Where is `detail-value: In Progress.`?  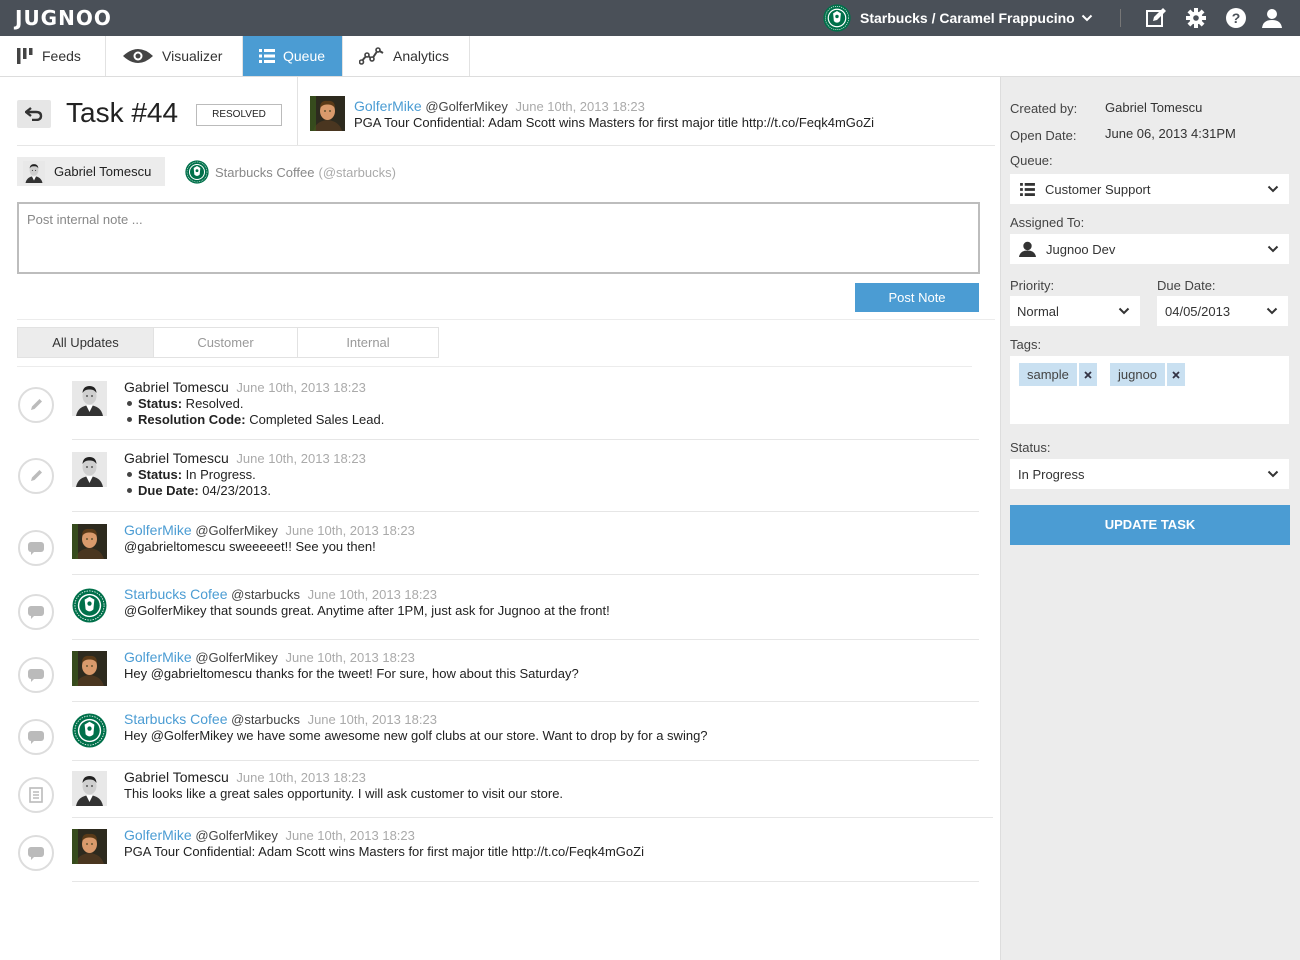 detail-value: In Progress. is located at coordinates (219, 474).